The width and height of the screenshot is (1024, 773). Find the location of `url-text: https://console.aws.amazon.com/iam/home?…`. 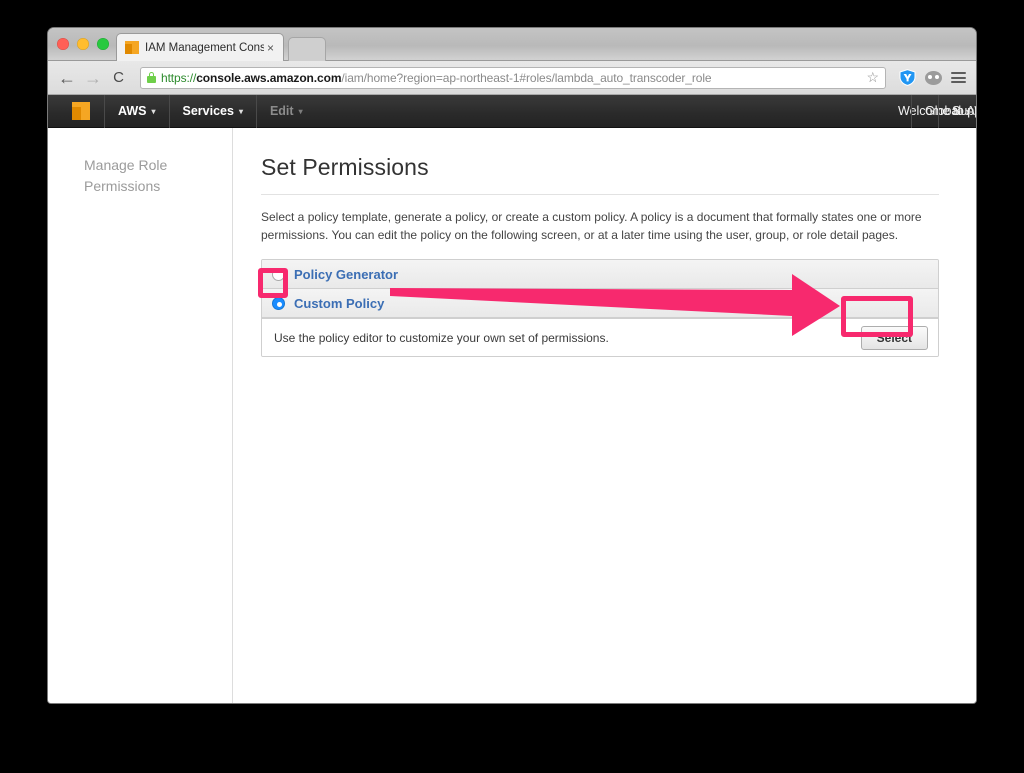

url-text: https://console.aws.amazon.com/iam/home?… is located at coordinates (436, 78).